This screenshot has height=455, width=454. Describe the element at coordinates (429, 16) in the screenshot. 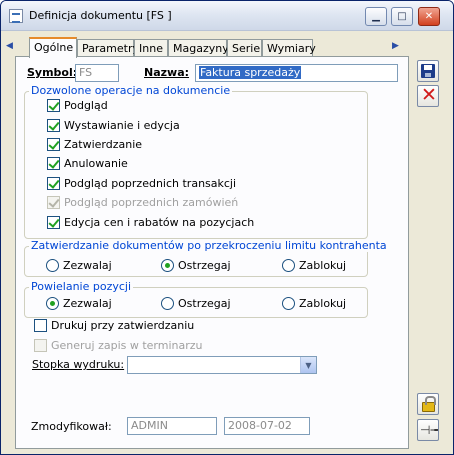

I see `close-button: ✕` at that location.